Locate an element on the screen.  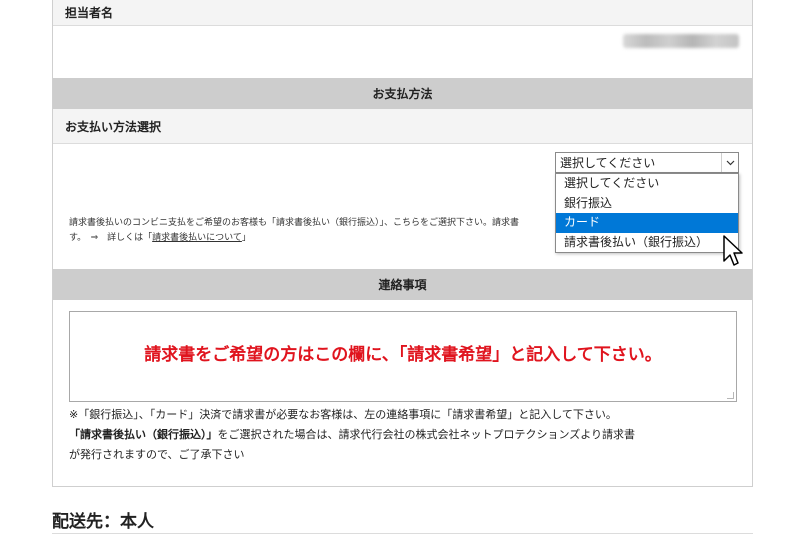
divider is located at coordinates (402, 533).